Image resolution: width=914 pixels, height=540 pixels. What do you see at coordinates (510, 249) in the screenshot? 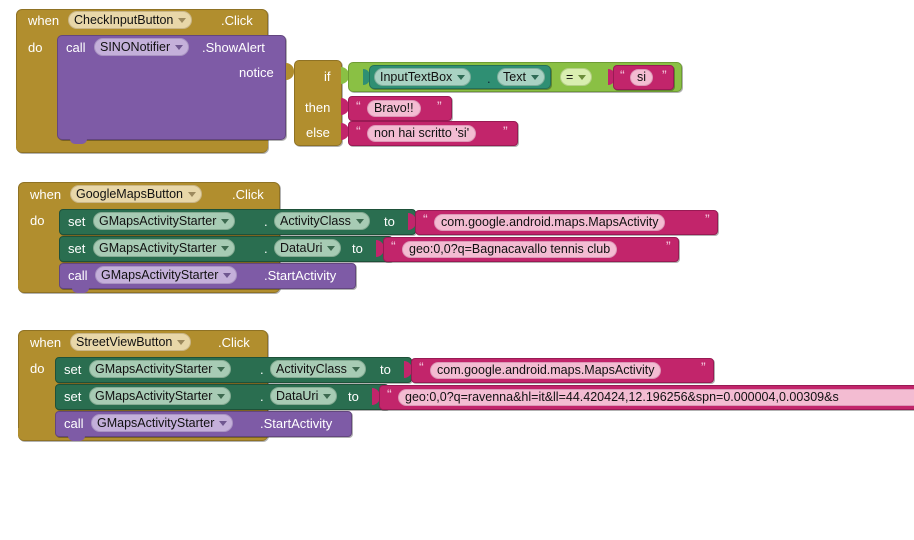
I see `text-value-datauri-2: geo:0,0?q=Bagnacavallo tennis club` at bounding box center [510, 249].